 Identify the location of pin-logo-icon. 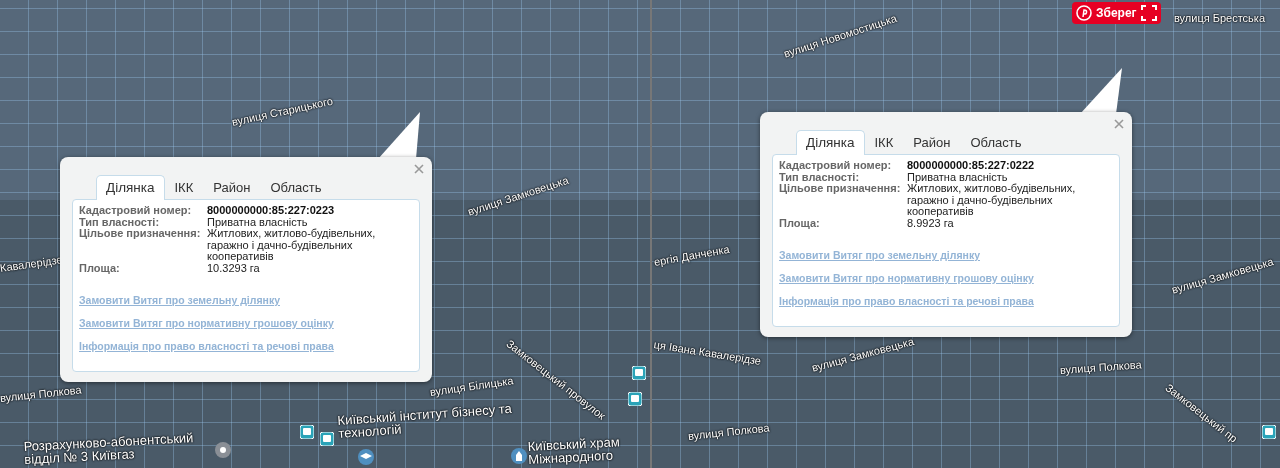
(1084, 13).